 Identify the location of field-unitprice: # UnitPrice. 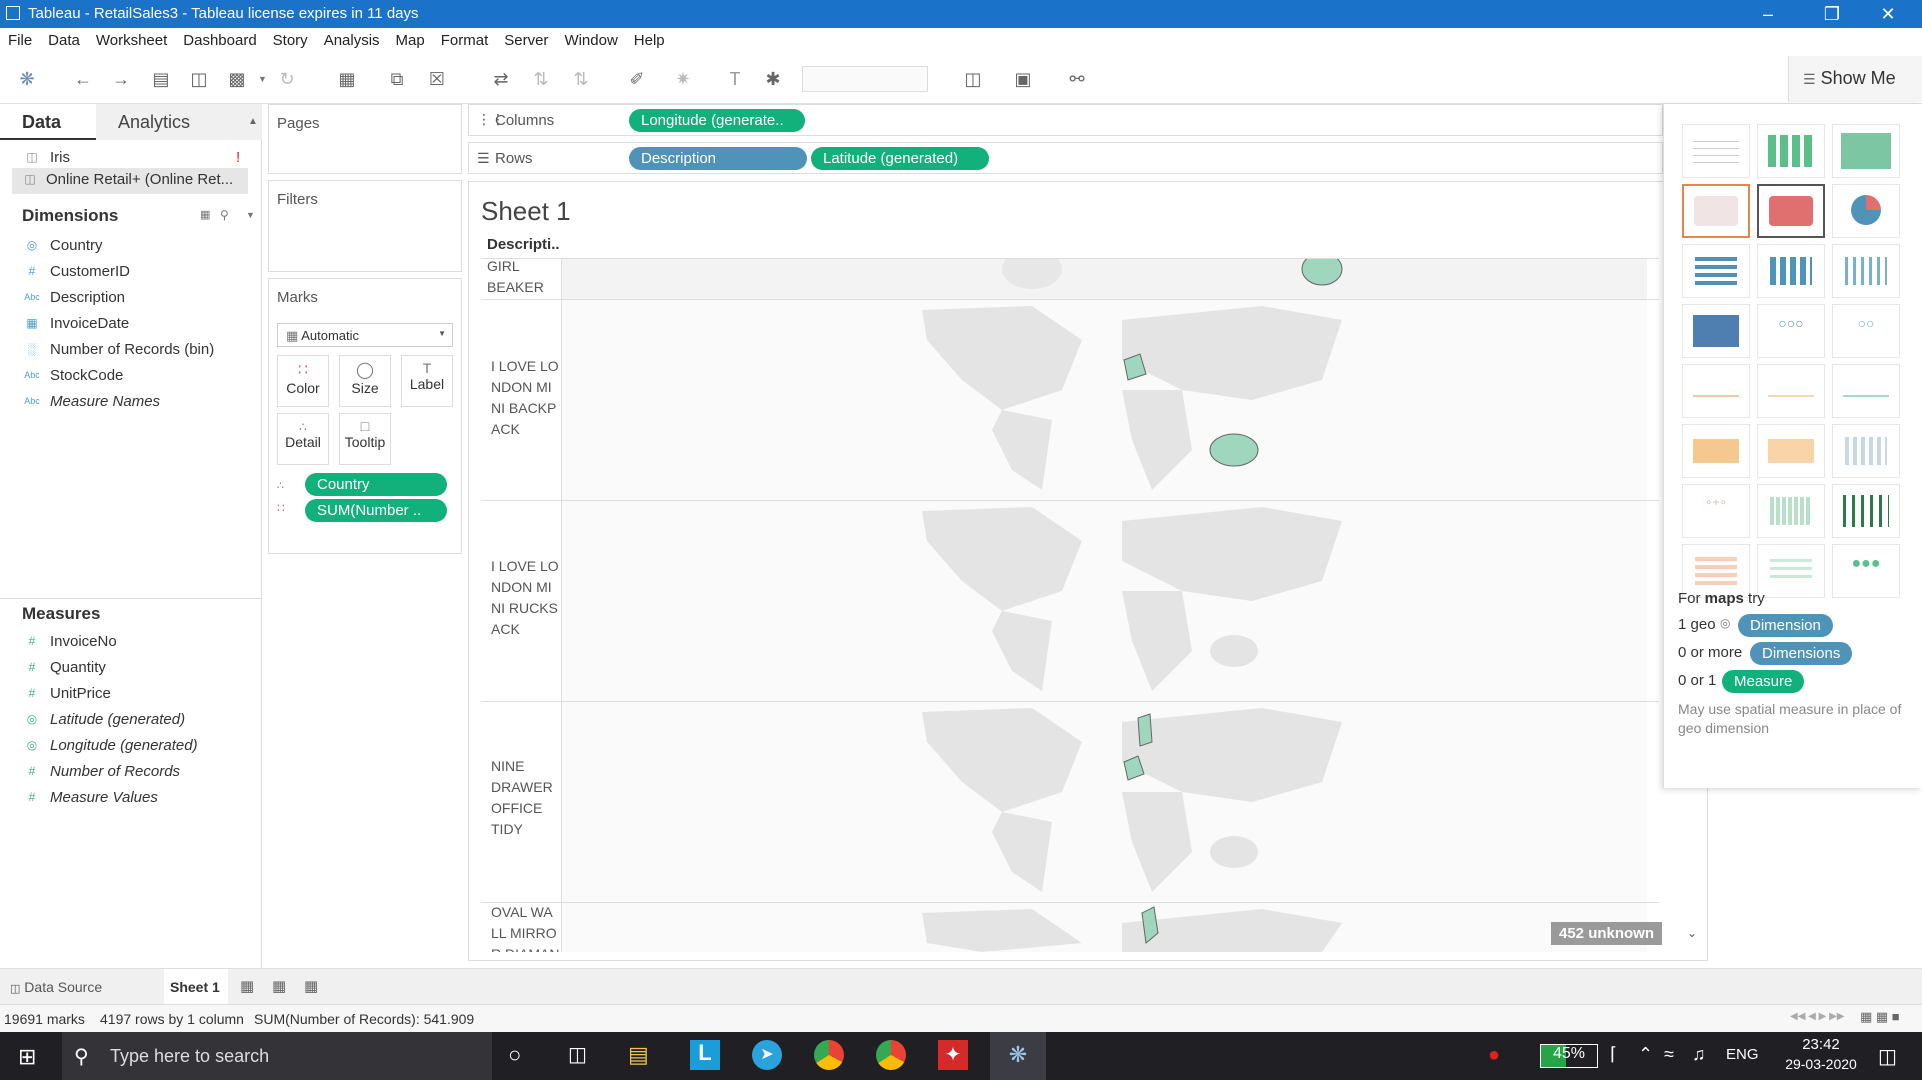
(131, 695).